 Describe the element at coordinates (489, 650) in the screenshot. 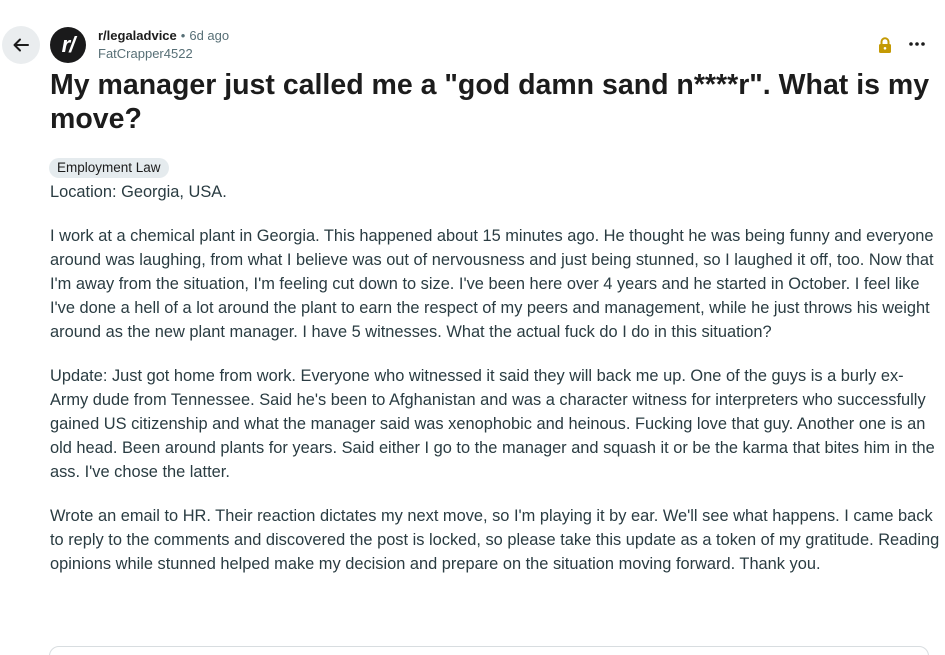

I see `comment-box` at that location.